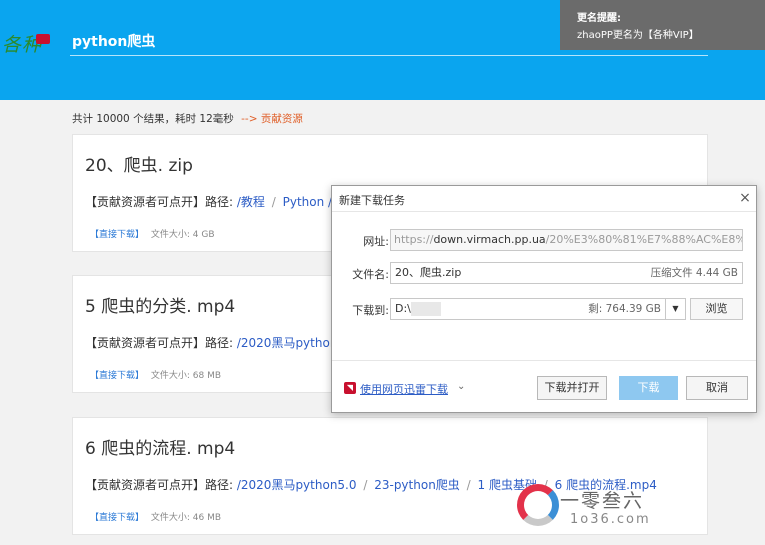  What do you see at coordinates (350, 388) in the screenshot?
I see `xunlei-icon: ◥` at bounding box center [350, 388].